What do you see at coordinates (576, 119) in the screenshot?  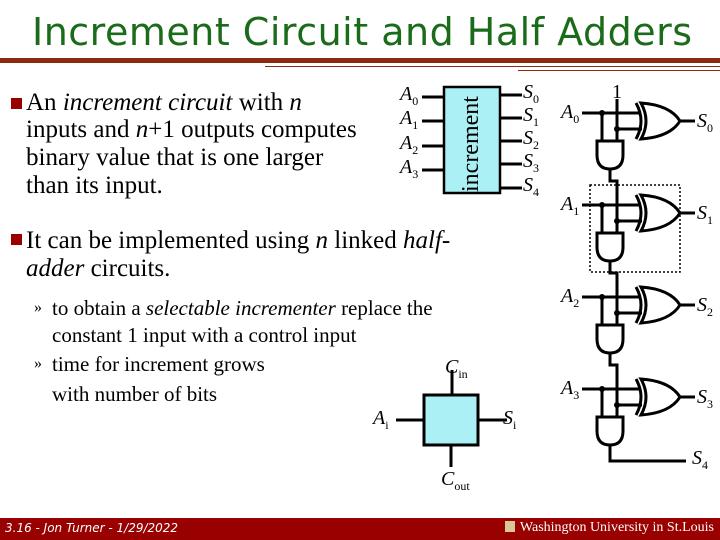 I see `ripple-input-label-subscript: 0` at bounding box center [576, 119].